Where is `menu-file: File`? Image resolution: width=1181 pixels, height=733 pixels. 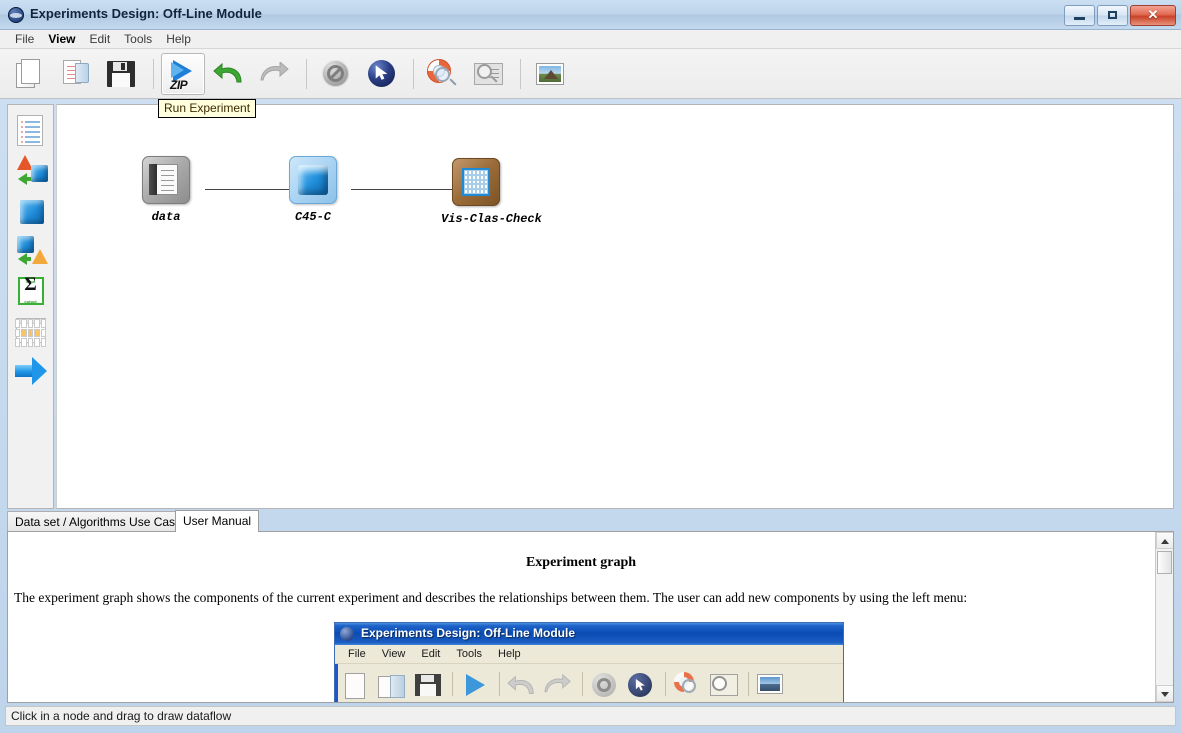
menu-file: File is located at coordinates (24, 39).